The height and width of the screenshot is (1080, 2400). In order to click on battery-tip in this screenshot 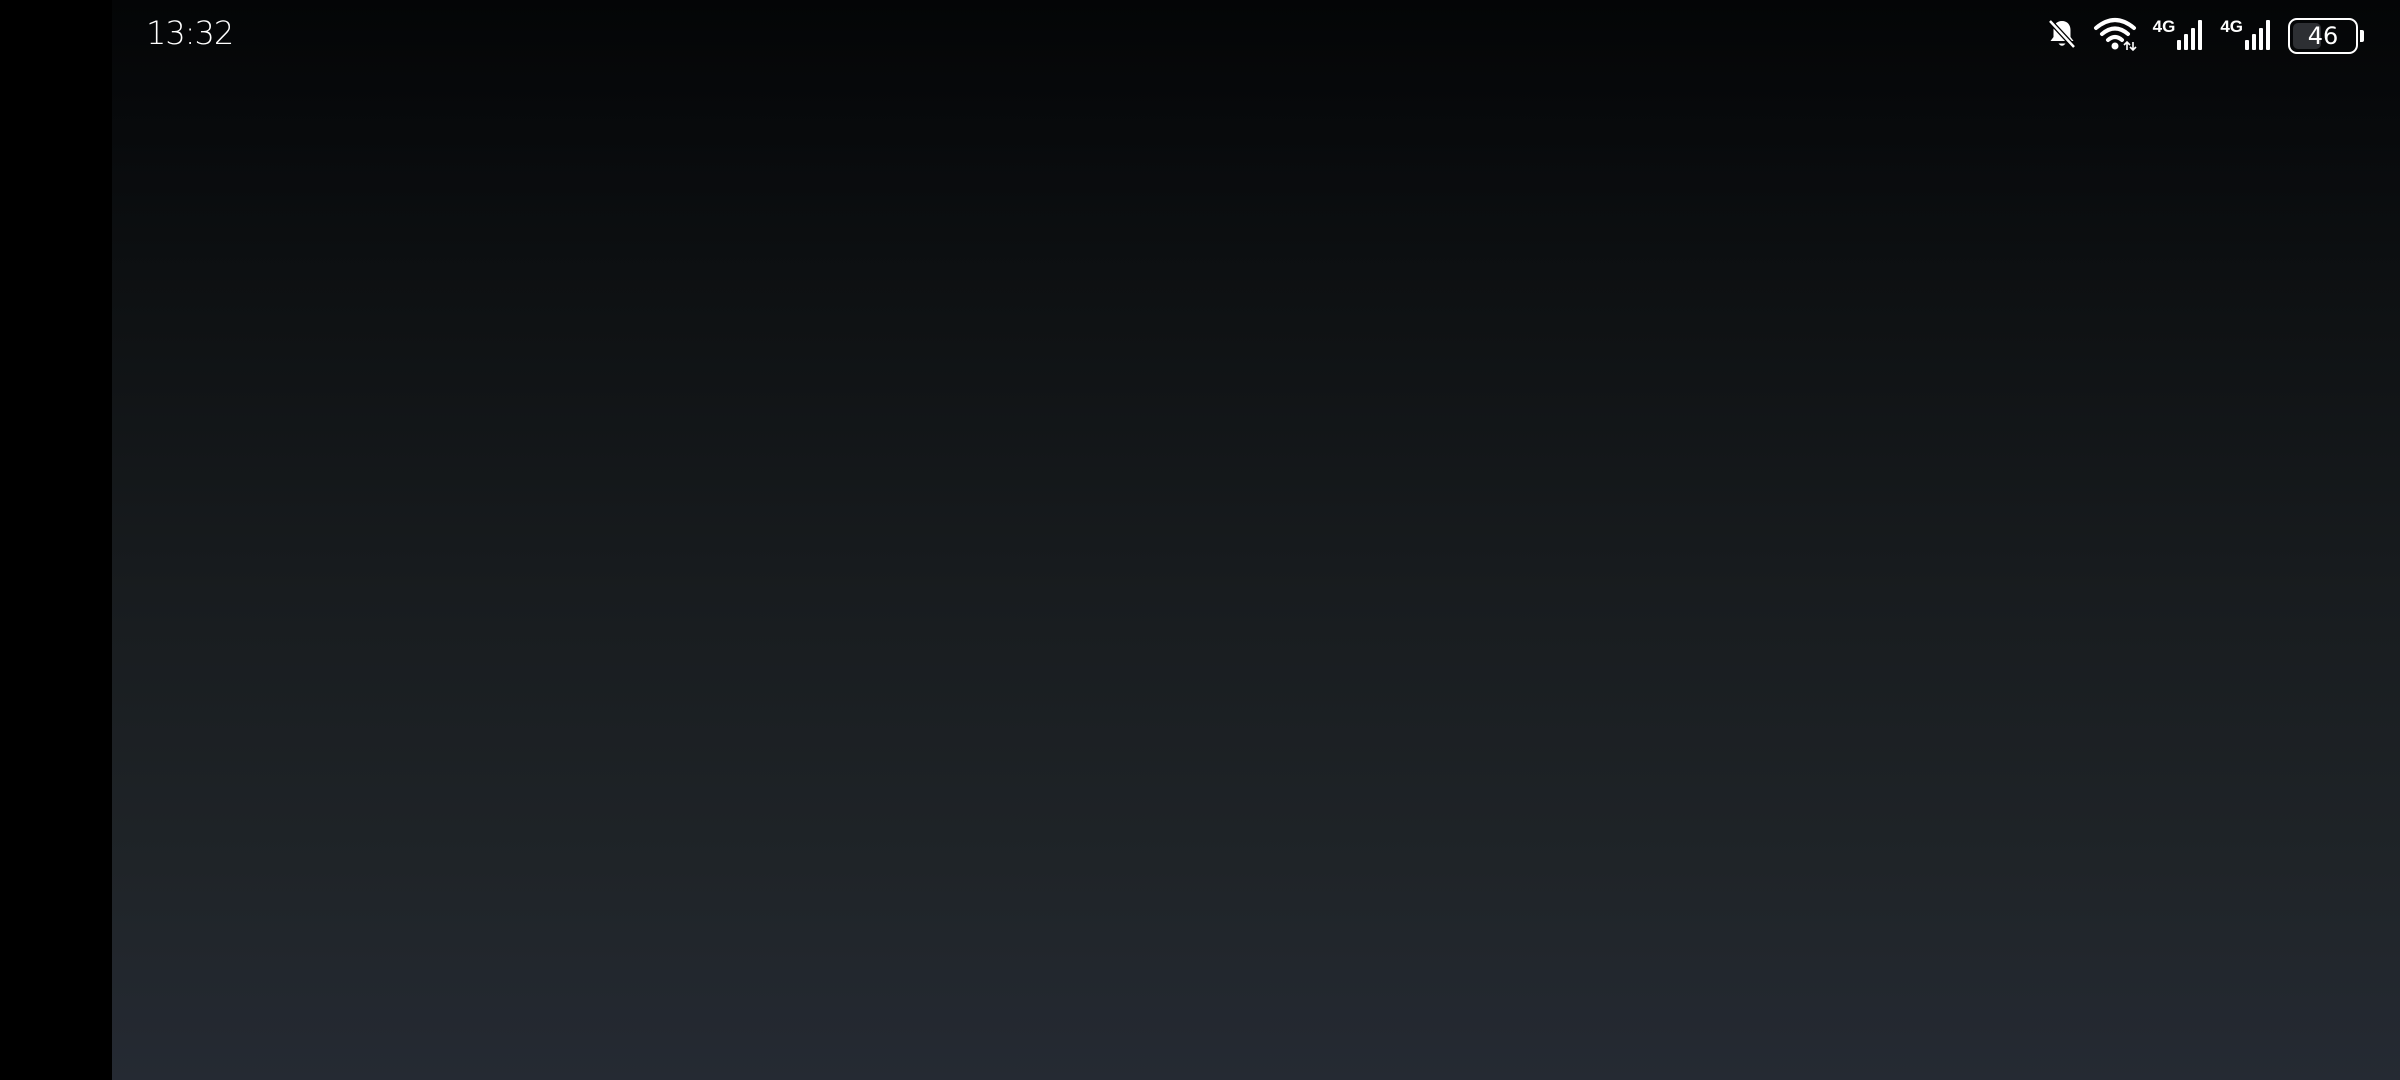, I will do `click(2362, 36)`.